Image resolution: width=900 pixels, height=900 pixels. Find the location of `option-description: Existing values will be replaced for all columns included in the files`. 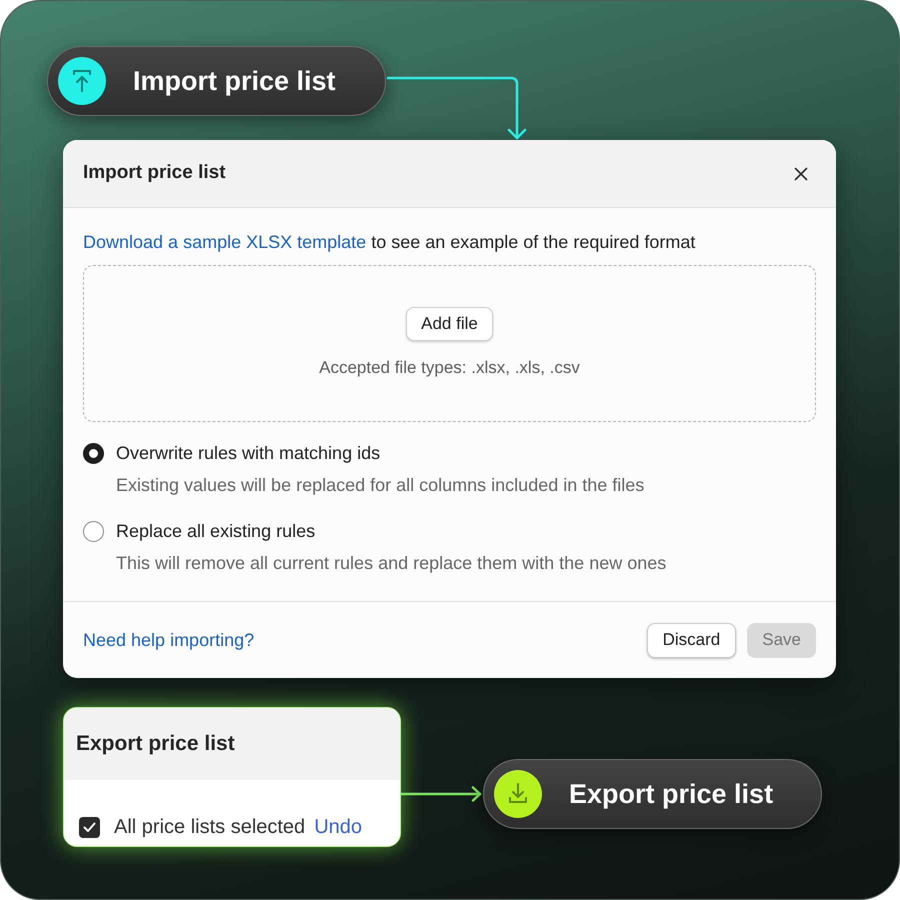

option-description: Existing values will be replaced for all columns included in the files is located at coordinates (380, 485).